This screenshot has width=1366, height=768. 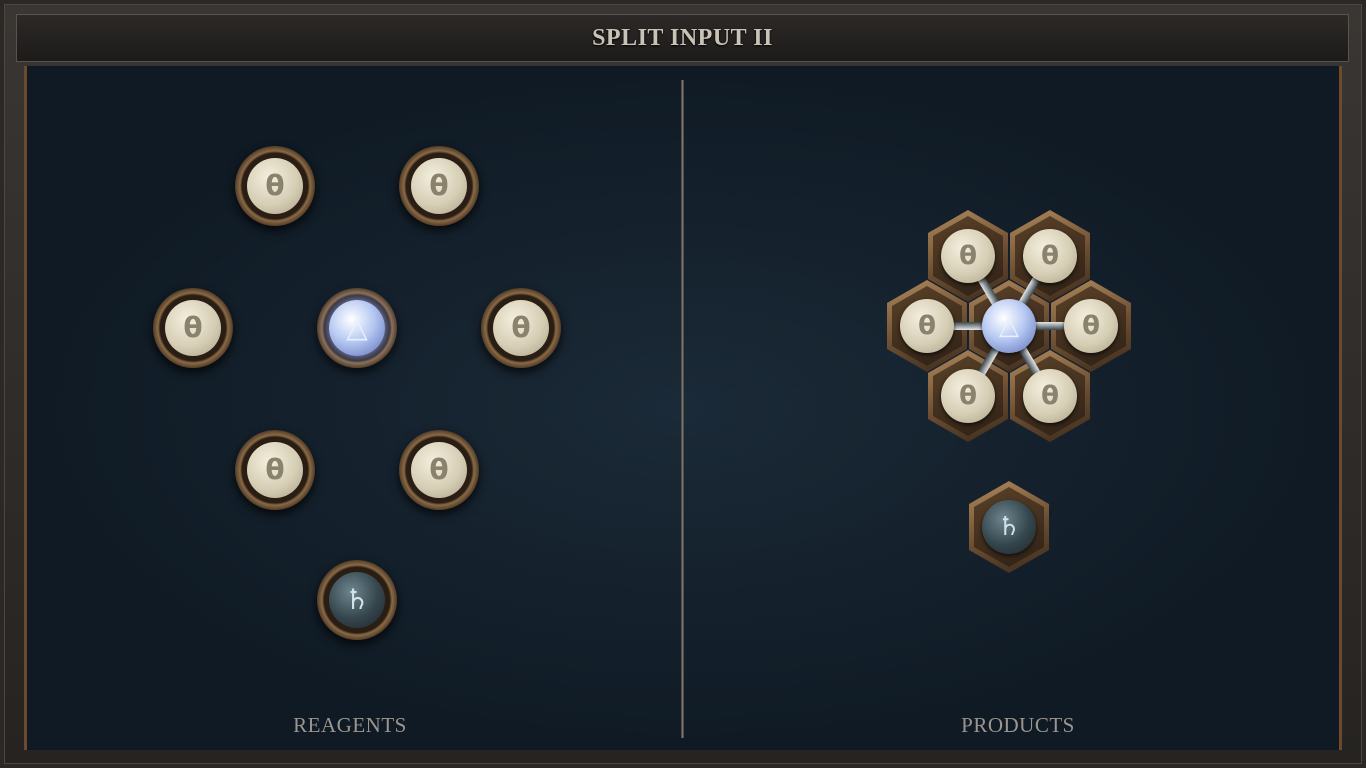 I want to click on product-air-atom: △, so click(x=1009, y=326).